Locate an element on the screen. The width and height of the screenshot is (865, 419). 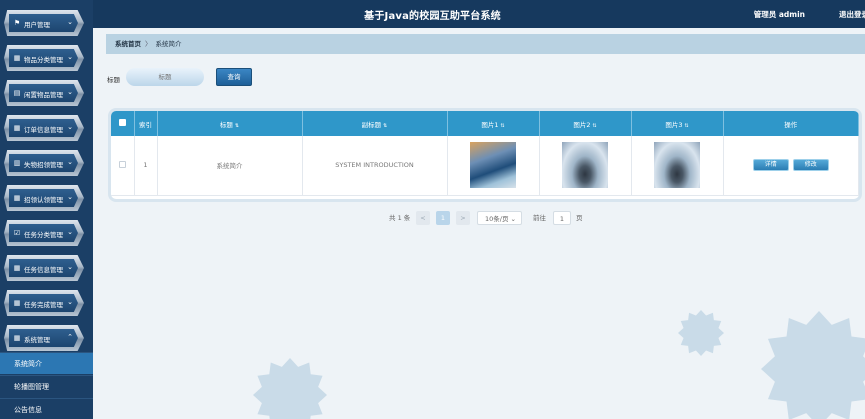
column-header-actions: 操作 is located at coordinates (791, 123).